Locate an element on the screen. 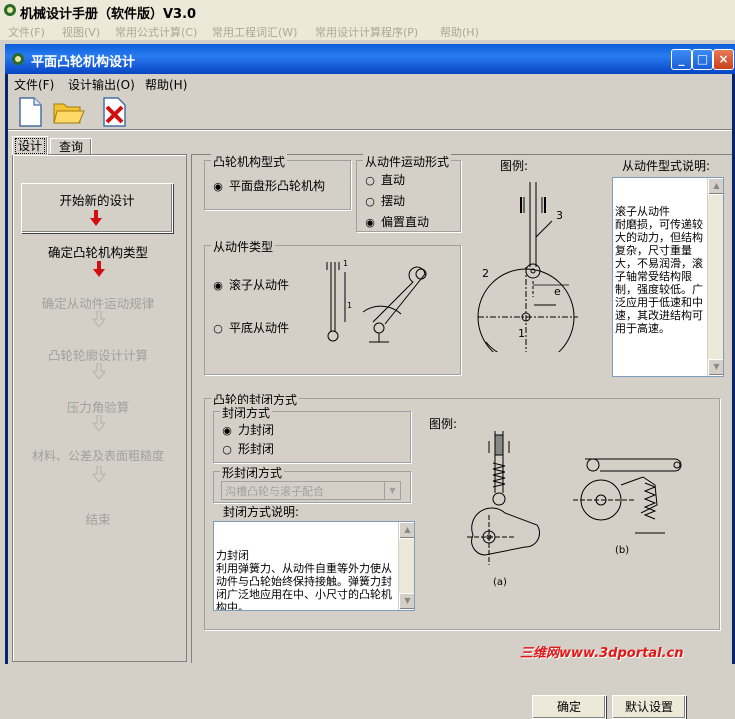 This screenshot has height=719, width=735. follower-motion-group: 从动件运动形式 ○ 直动 ○ 摆动 ◉ 偏置直动 is located at coordinates (408, 192).